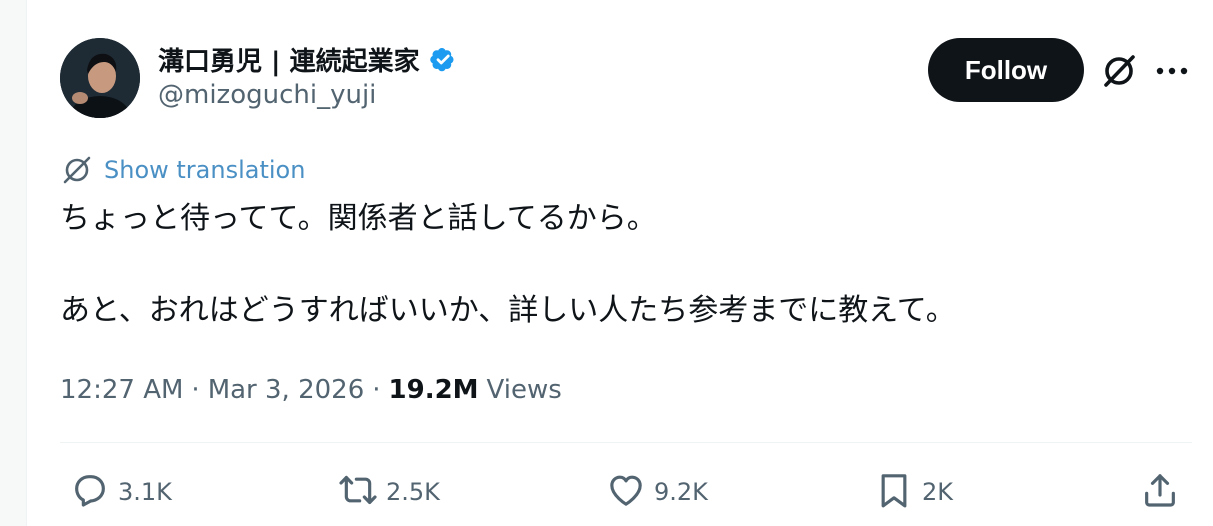 Image resolution: width=1213 pixels, height=526 pixels. Describe the element at coordinates (121, 390) in the screenshot. I see `tweet-time: 12:27 AM` at that location.